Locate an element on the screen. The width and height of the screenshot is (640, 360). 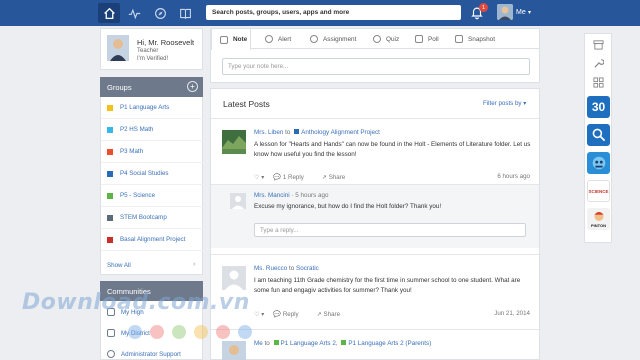
magnifier-icon is located at coordinates (598, 135).